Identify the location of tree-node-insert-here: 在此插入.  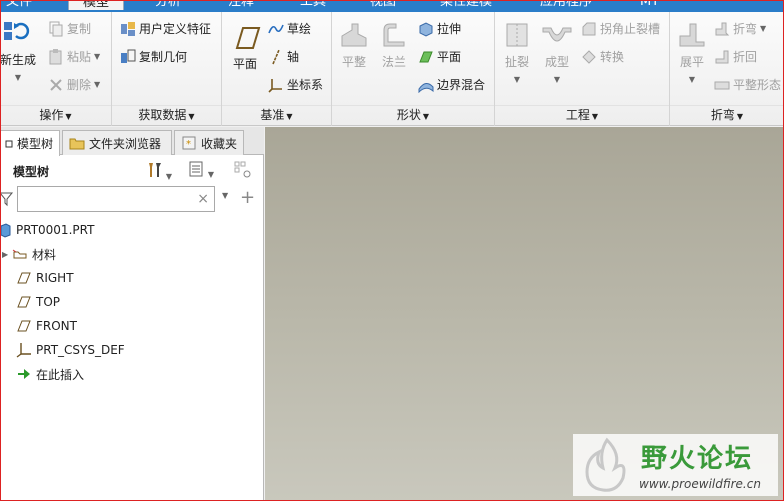
(132, 374).